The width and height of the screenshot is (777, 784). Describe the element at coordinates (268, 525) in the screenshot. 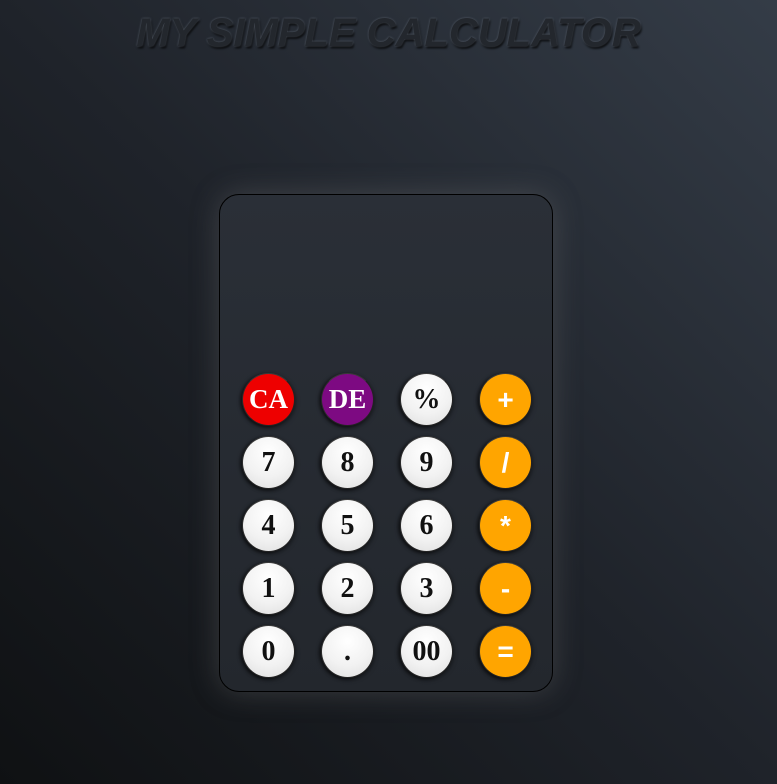

I see `digit-4-button: 4` at that location.